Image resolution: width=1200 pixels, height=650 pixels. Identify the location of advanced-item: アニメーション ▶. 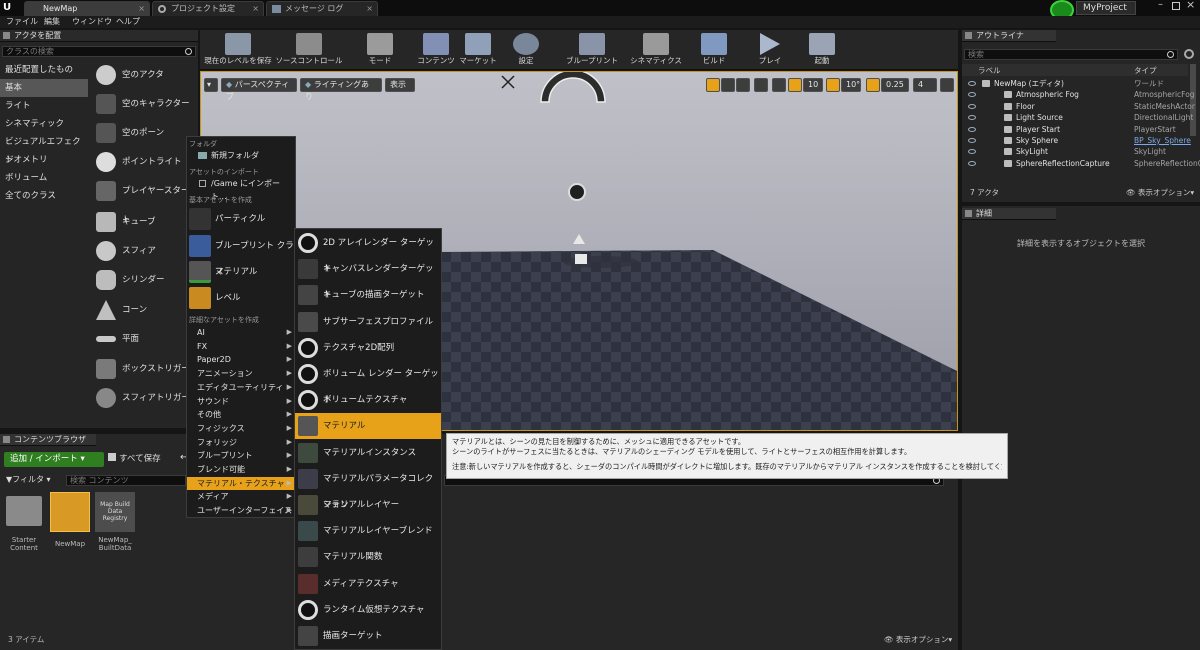
(241, 373).